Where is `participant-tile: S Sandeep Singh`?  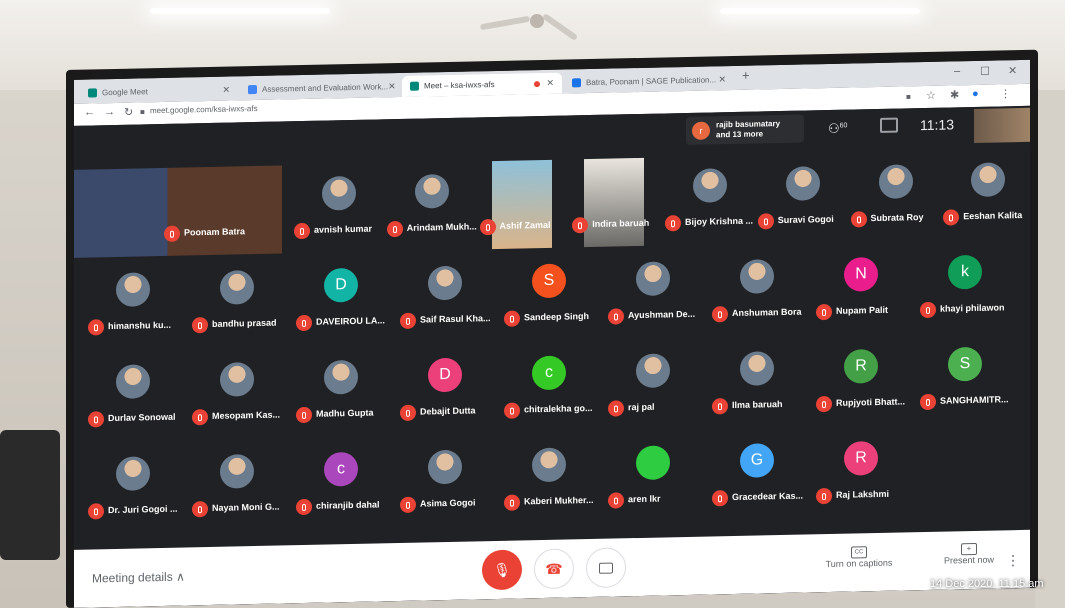 participant-tile: S Sandeep Singh is located at coordinates (548, 296).